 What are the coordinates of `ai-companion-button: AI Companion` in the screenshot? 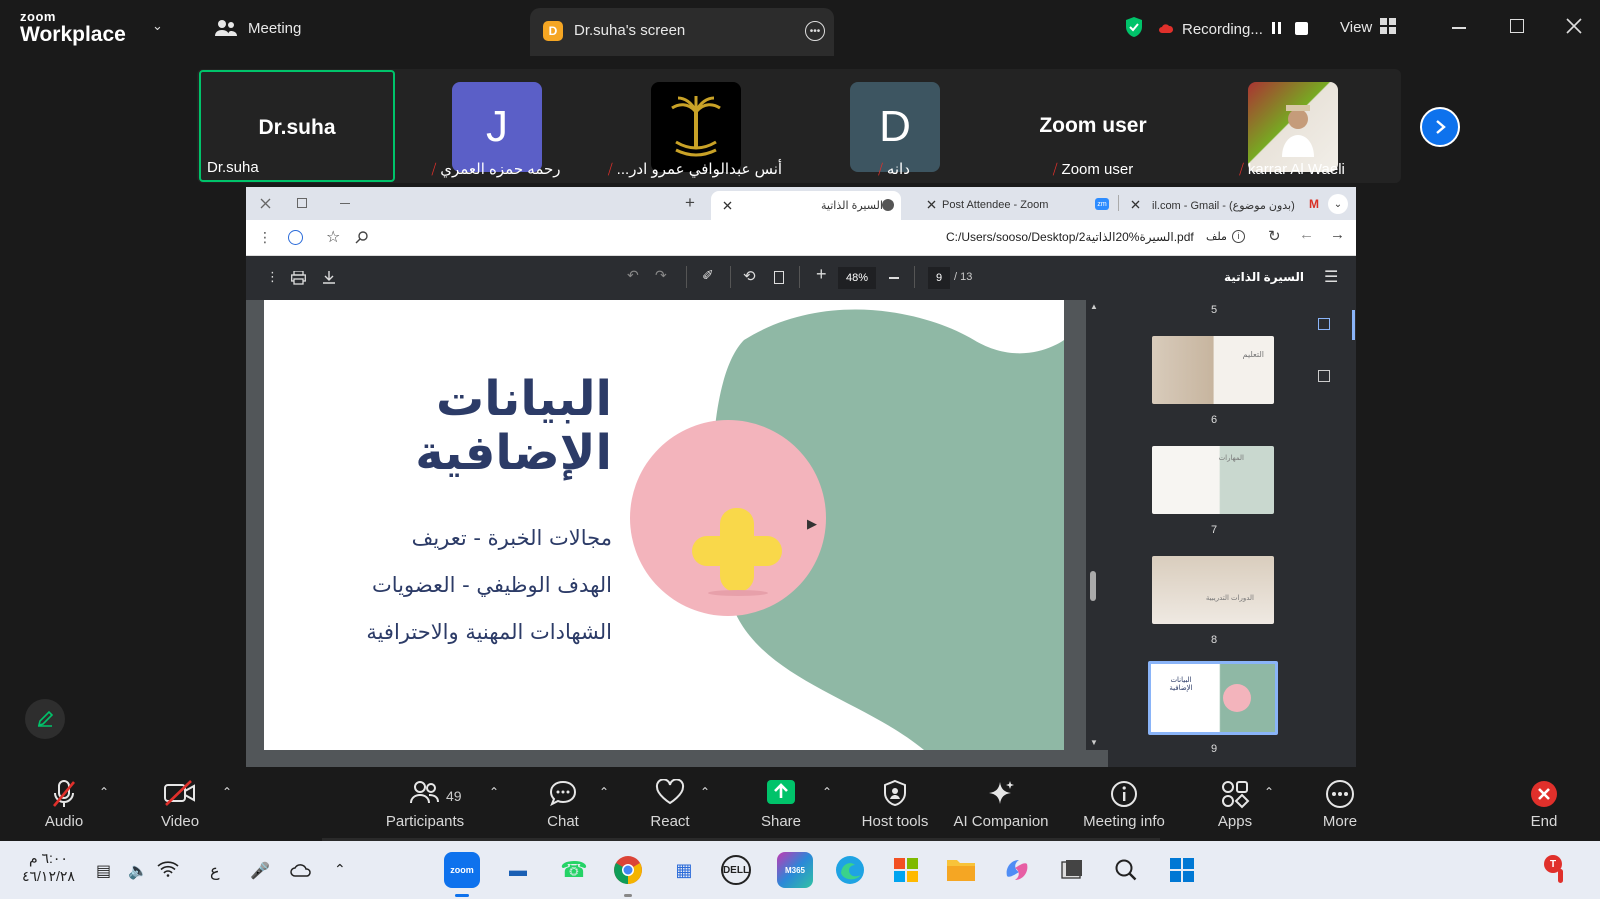 It's located at (1001, 804).